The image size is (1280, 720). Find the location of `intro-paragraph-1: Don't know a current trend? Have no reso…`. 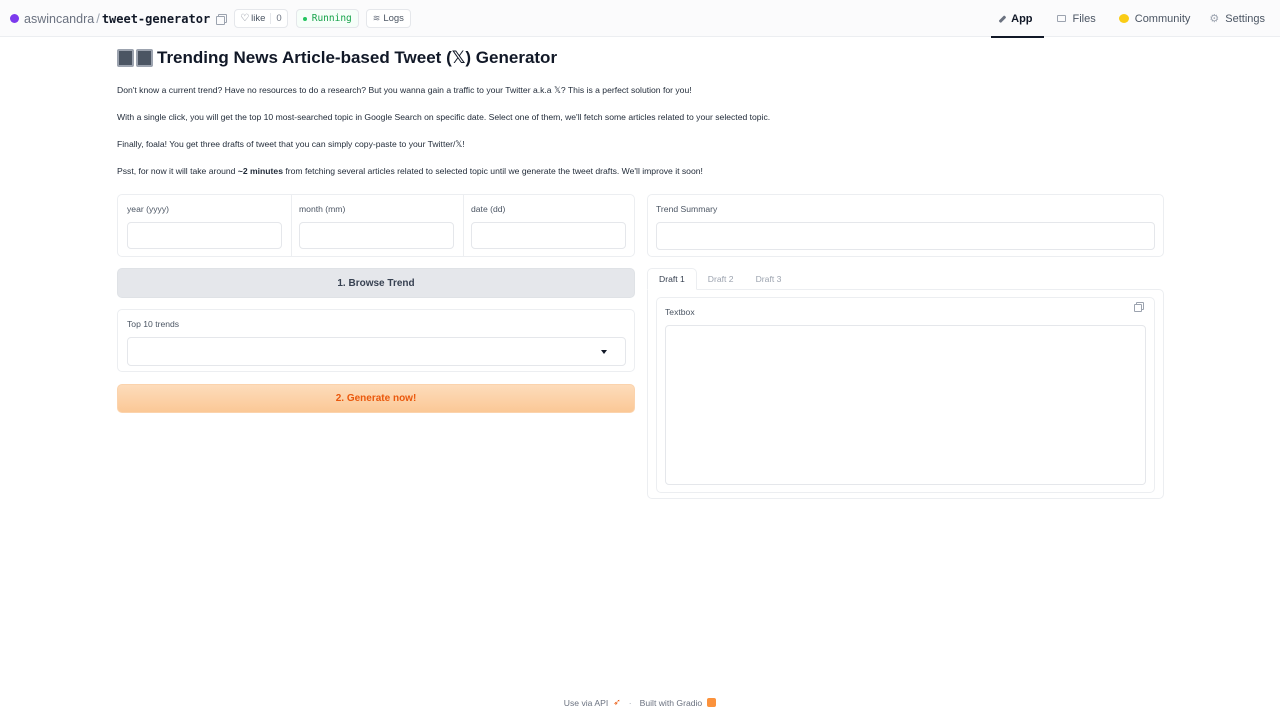

intro-paragraph-1: Don't know a current trend? Have no reso… is located at coordinates (404, 90).